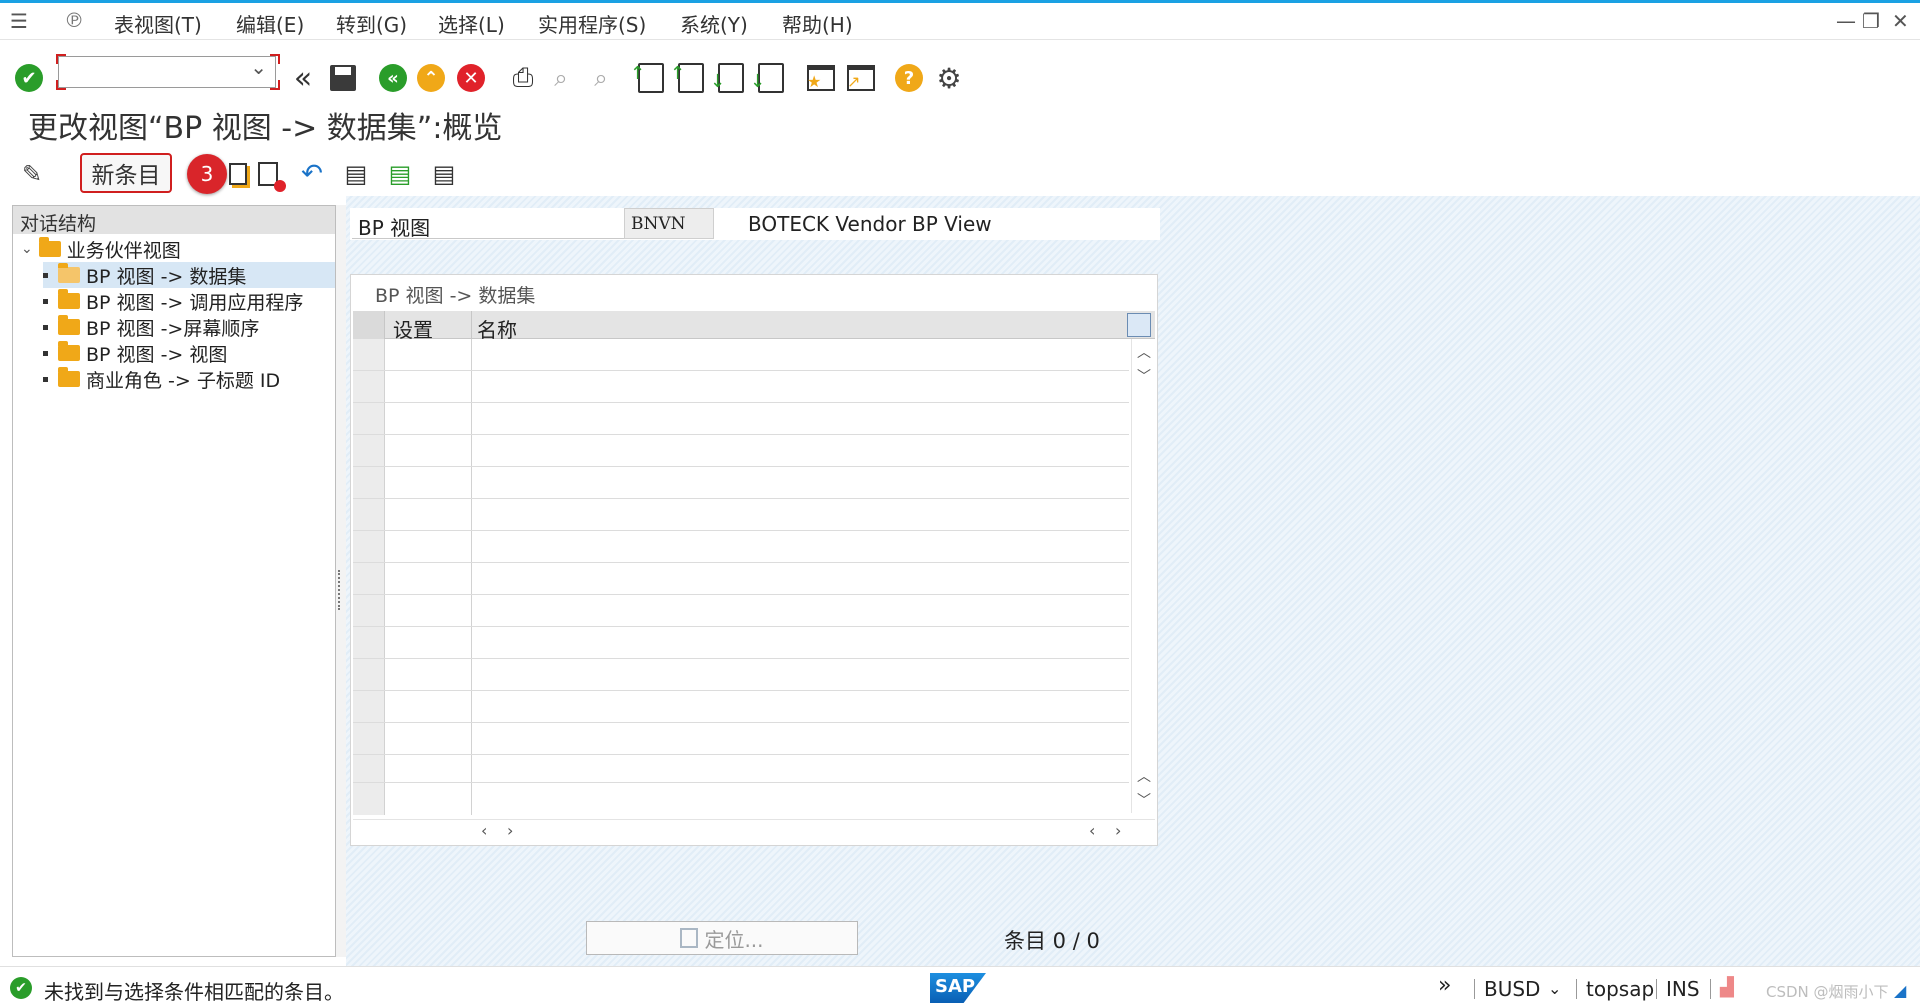  What do you see at coordinates (189, 275) in the screenshot?
I see `tree-item-data-set: BP 视图 -> 数据集` at bounding box center [189, 275].